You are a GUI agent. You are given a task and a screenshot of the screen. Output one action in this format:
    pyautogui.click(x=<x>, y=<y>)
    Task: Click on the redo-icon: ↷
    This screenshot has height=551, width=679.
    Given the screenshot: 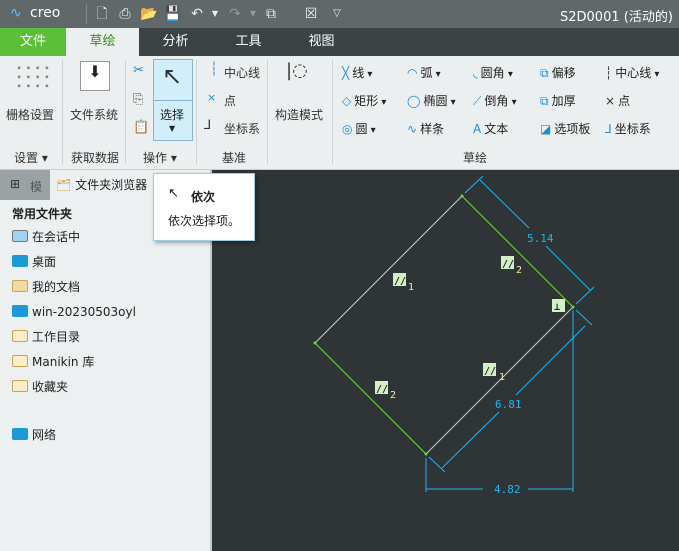 What is the action you would take?
    pyautogui.click(x=235, y=14)
    